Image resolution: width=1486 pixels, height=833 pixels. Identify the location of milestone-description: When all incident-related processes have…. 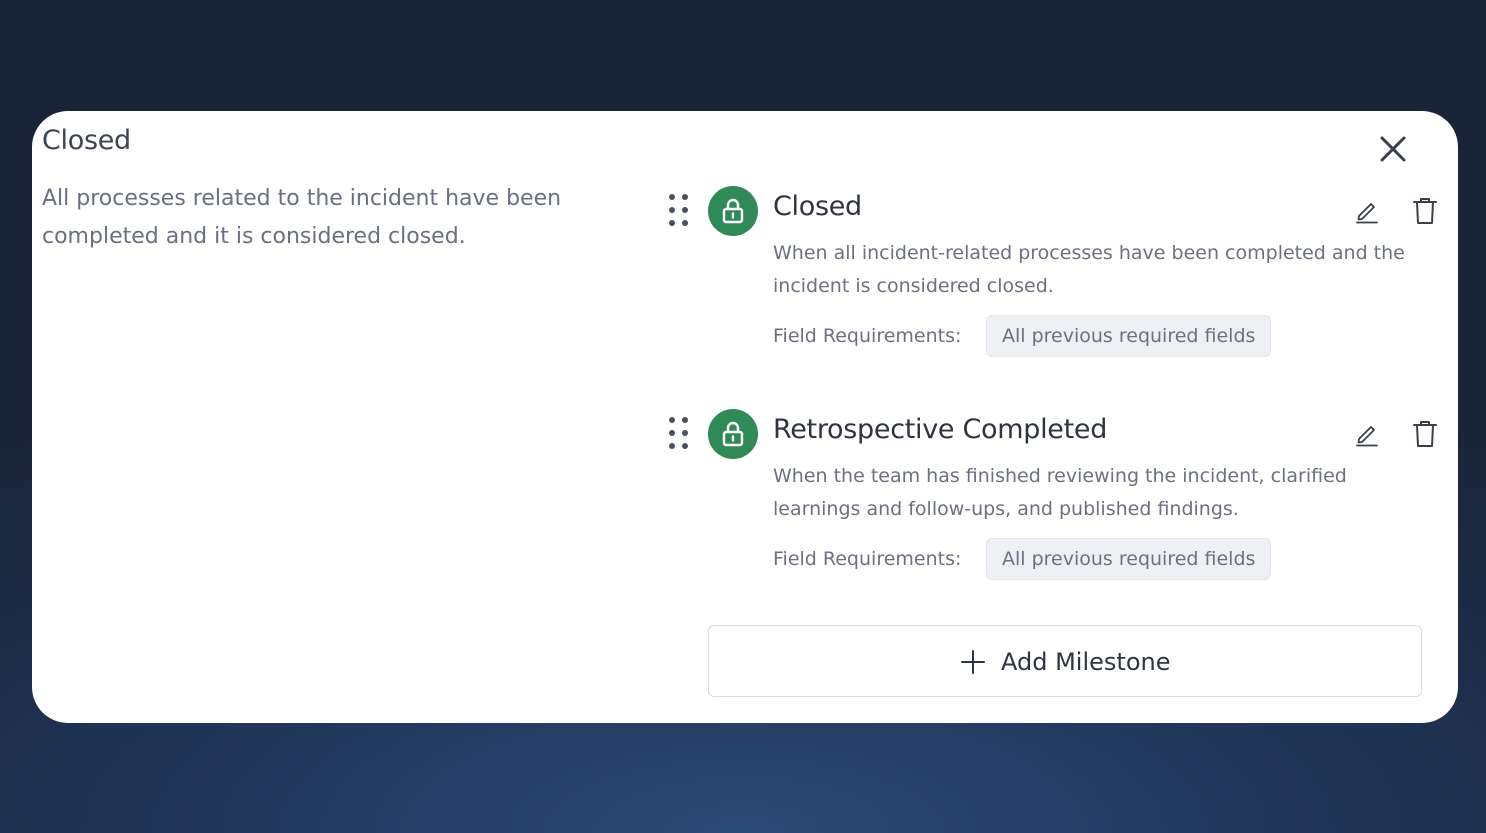
(1089, 269).